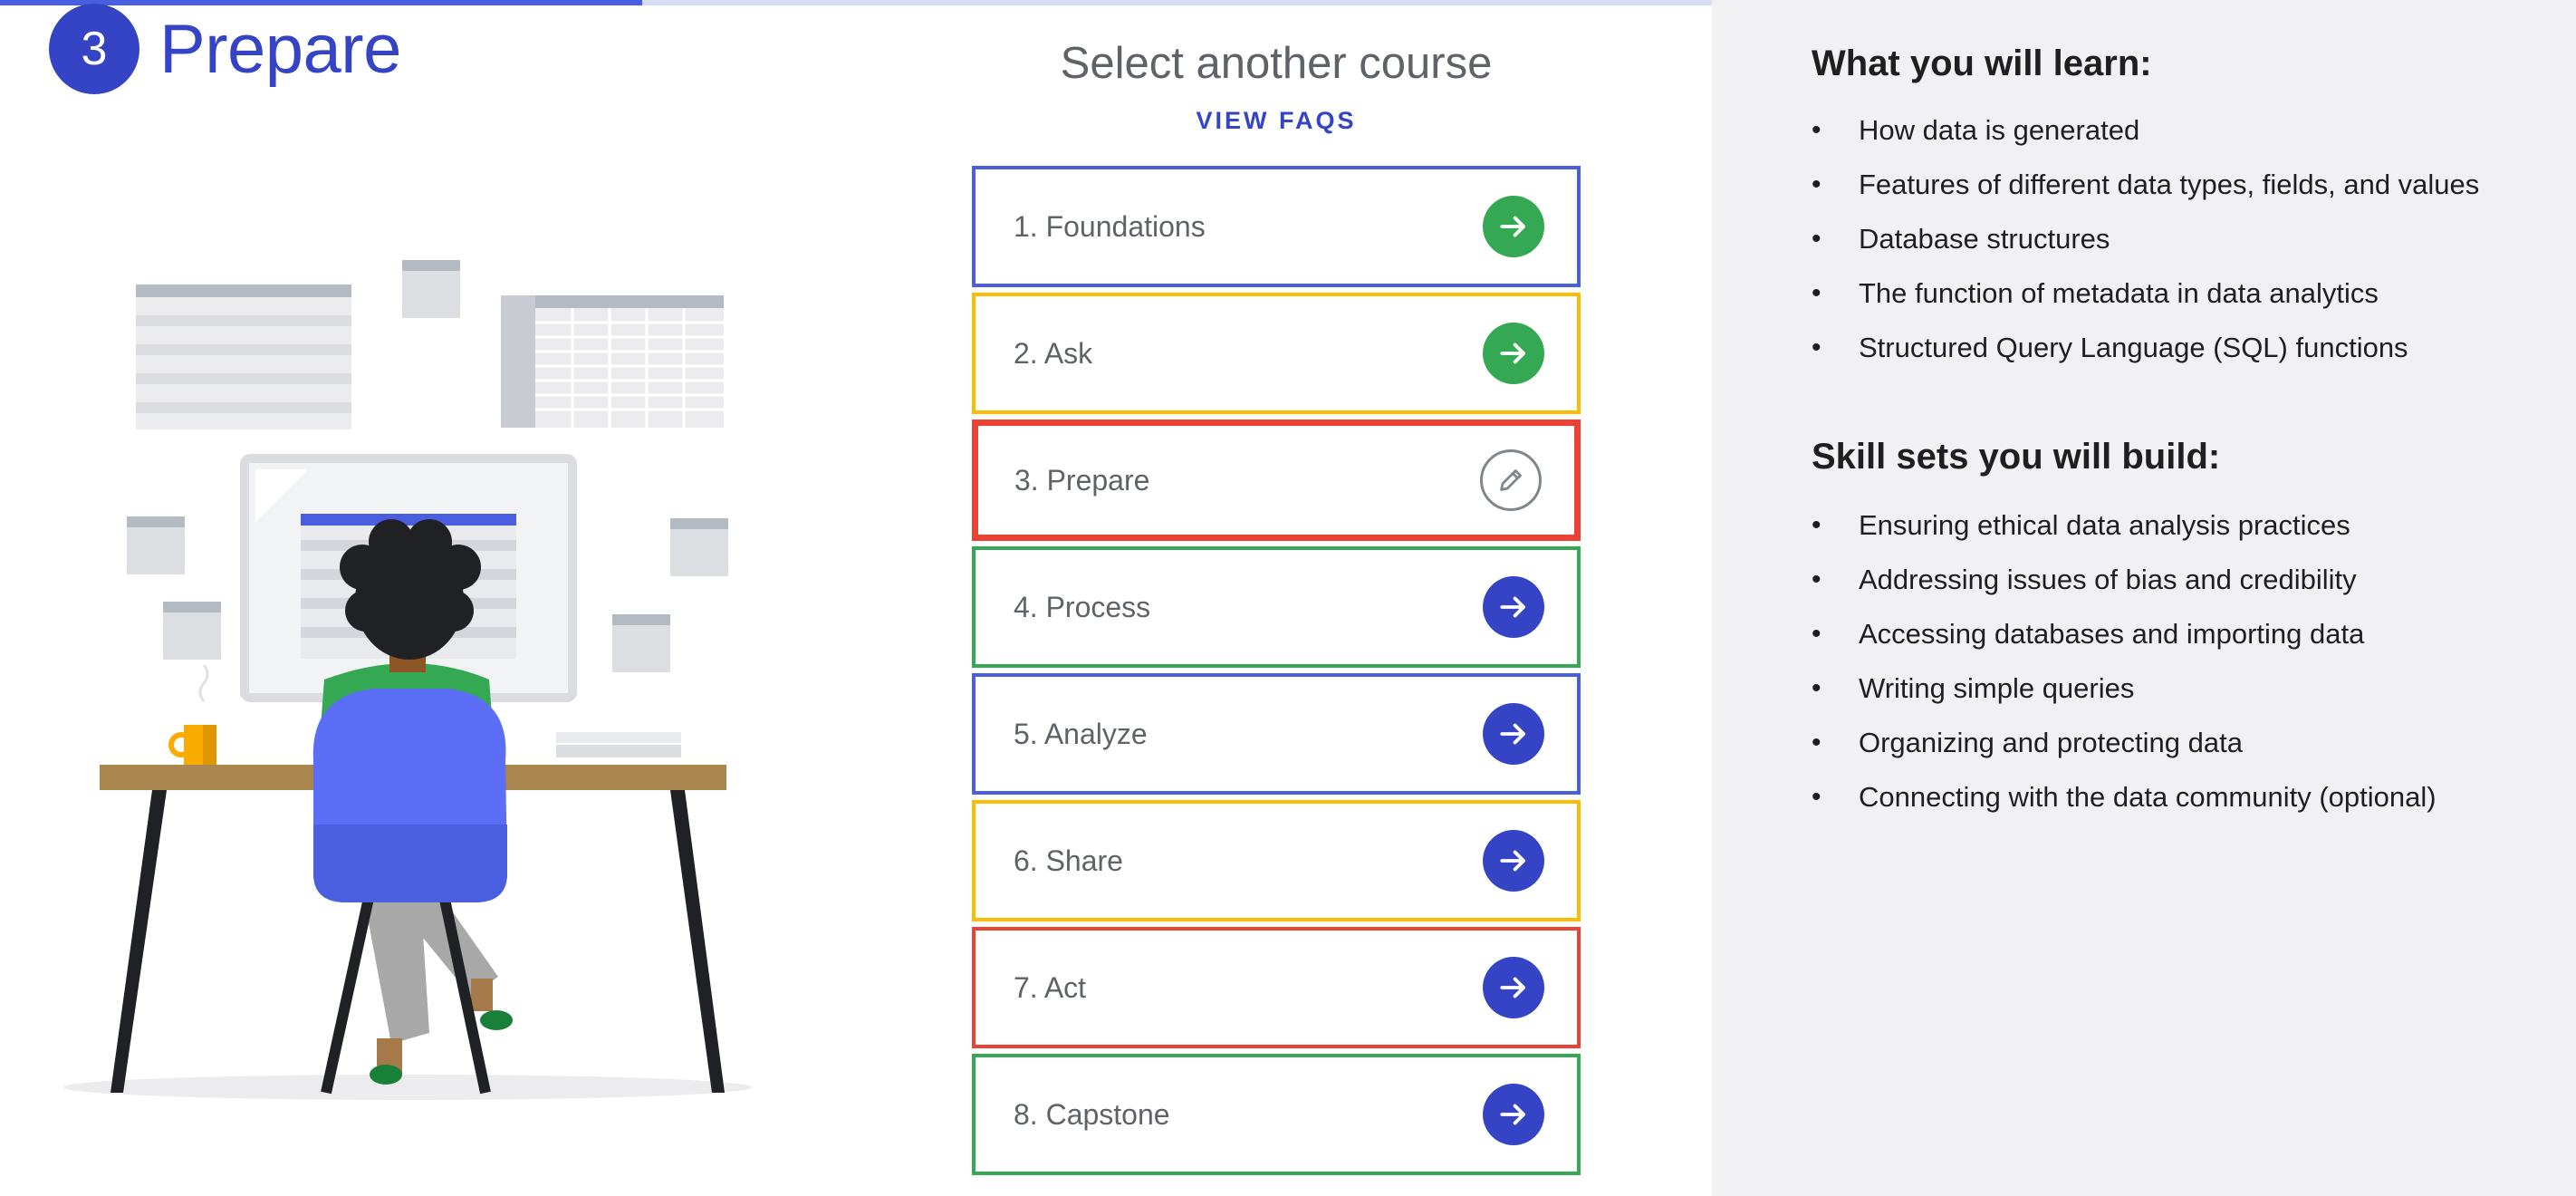 The height and width of the screenshot is (1196, 2576). Describe the element at coordinates (243, 357) in the screenshot. I see `floating-table-top-left` at that location.